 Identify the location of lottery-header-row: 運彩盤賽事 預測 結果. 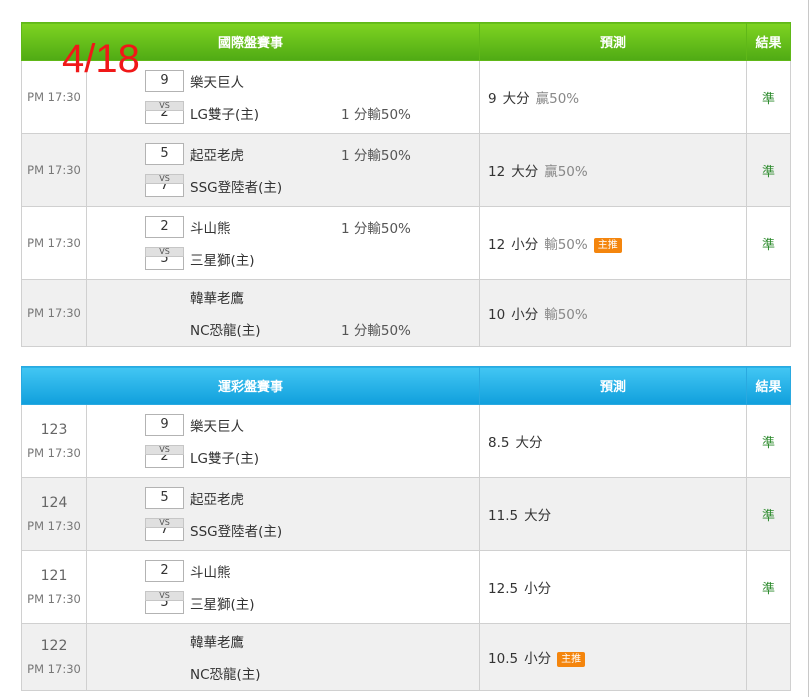
(406, 385).